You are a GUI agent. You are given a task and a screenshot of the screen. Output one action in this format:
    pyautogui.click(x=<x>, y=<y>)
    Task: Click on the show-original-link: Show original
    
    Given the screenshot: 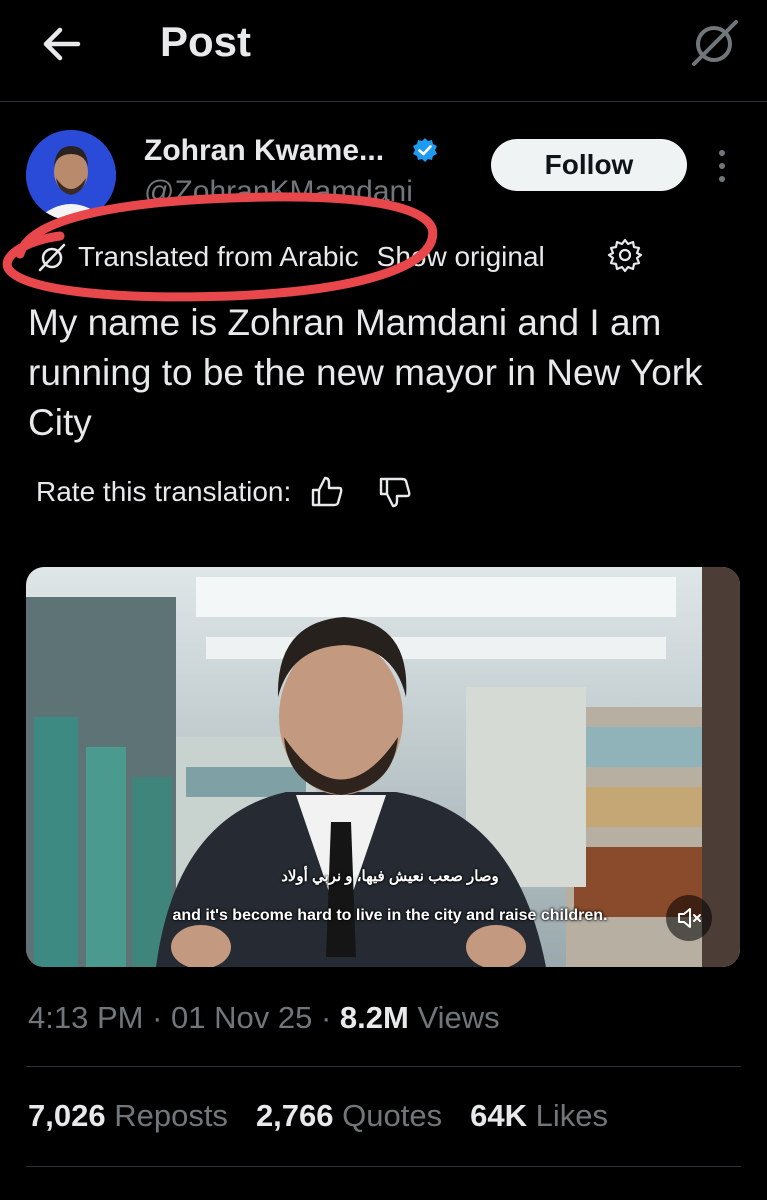 What is the action you would take?
    pyautogui.click(x=461, y=257)
    